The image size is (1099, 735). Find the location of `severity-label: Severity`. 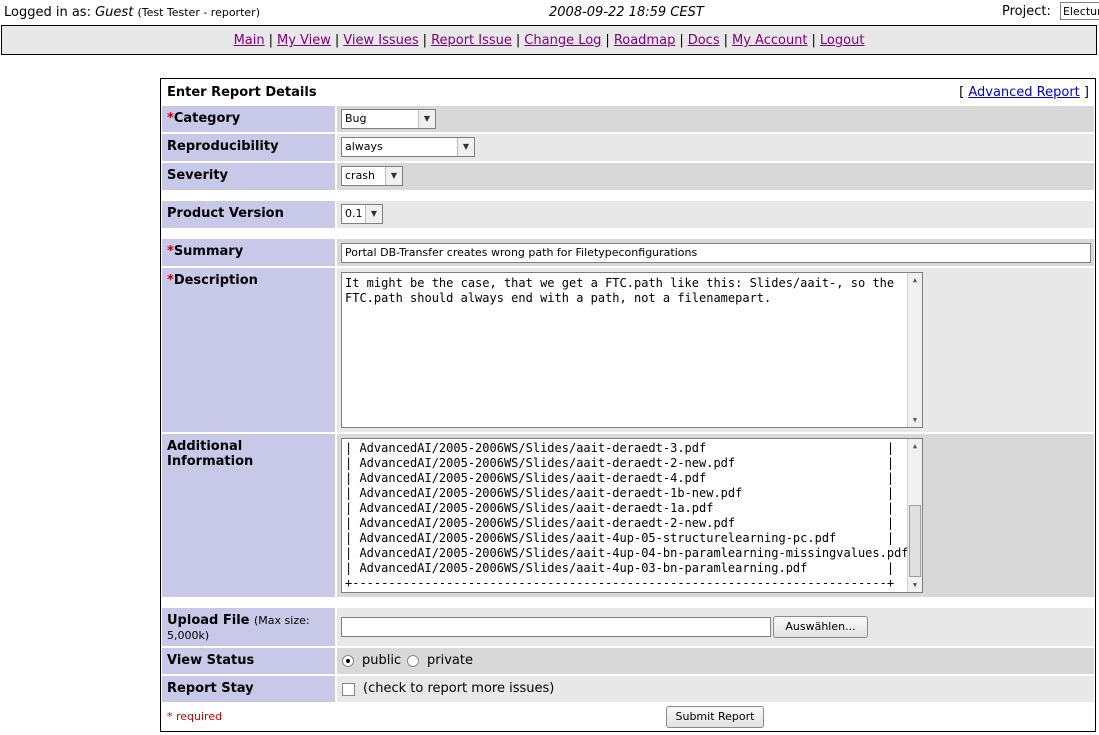

severity-label: Severity is located at coordinates (248, 176).